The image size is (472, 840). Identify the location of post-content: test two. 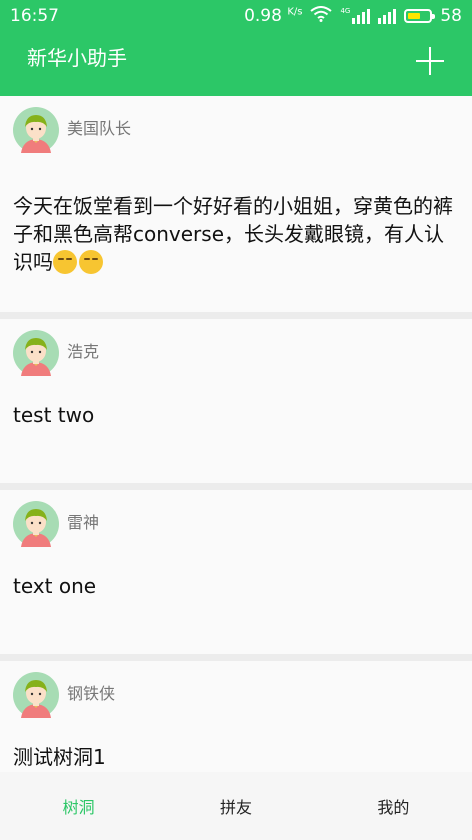
(54, 415).